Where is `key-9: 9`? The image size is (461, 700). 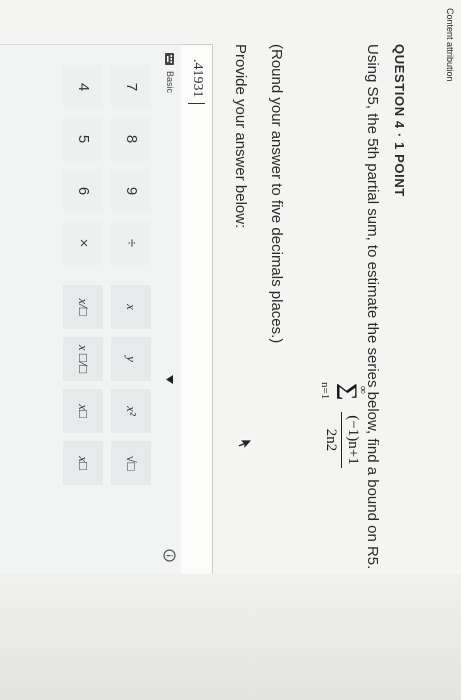
key-9: 9 is located at coordinates (131, 191).